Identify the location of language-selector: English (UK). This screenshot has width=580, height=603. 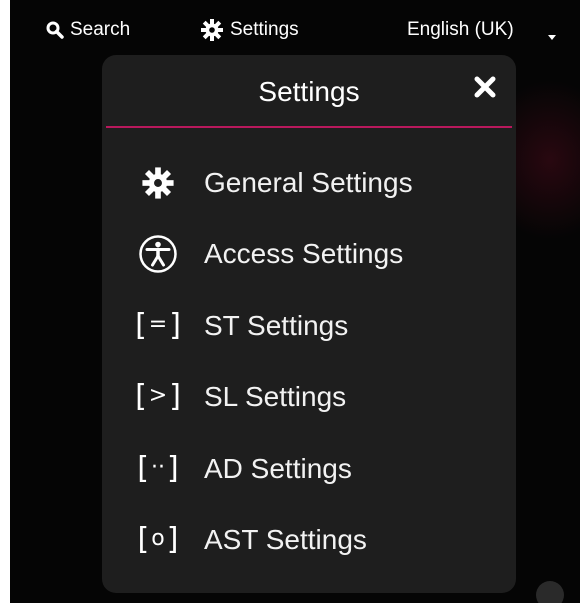
(460, 30).